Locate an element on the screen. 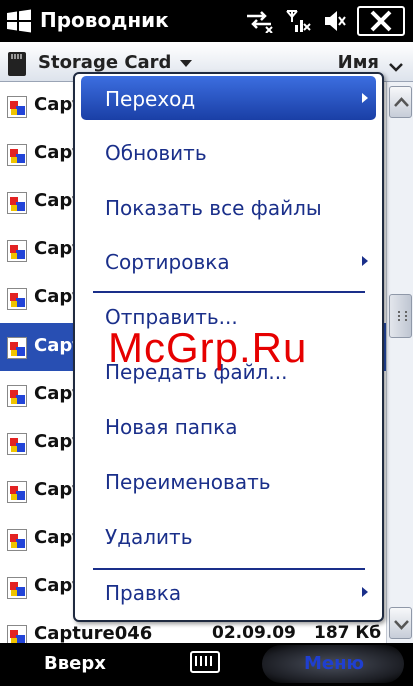 The image size is (413, 686). softkey-bar: Вверх Меню is located at coordinates (206, 664).